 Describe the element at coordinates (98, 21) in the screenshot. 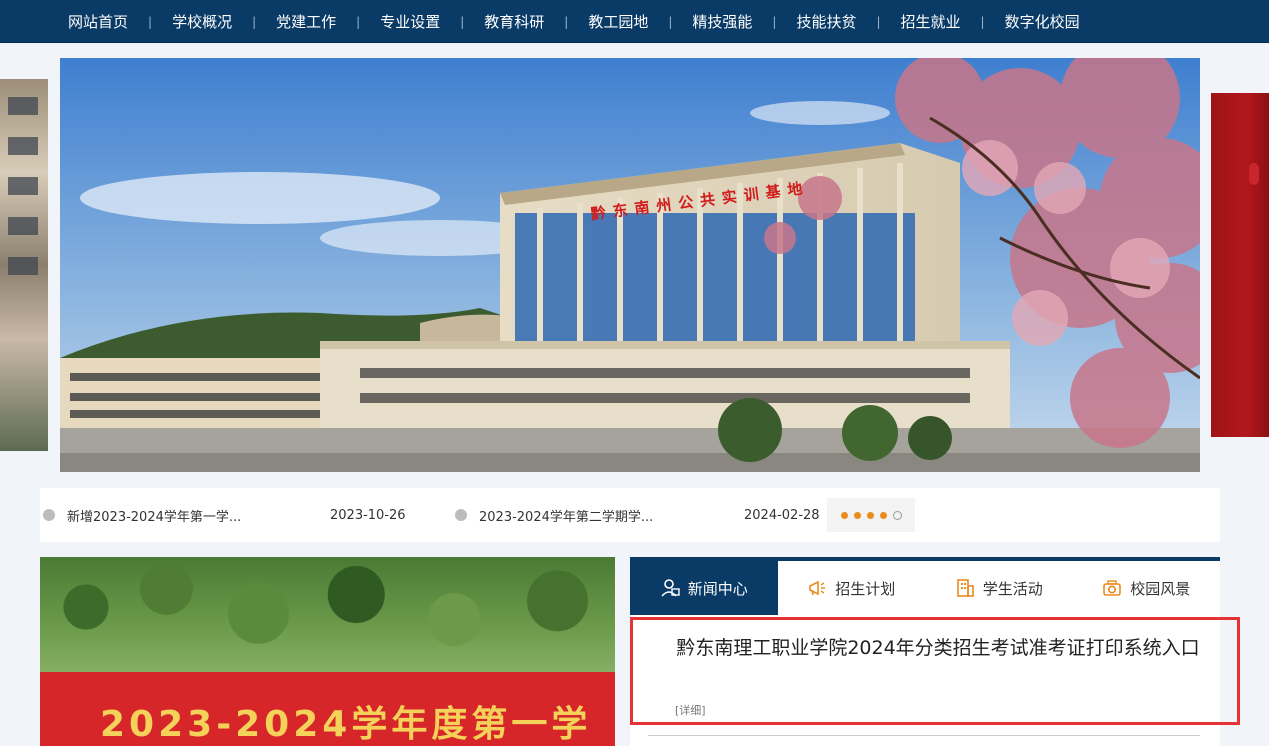

I see `nav-item: 网站首页` at that location.